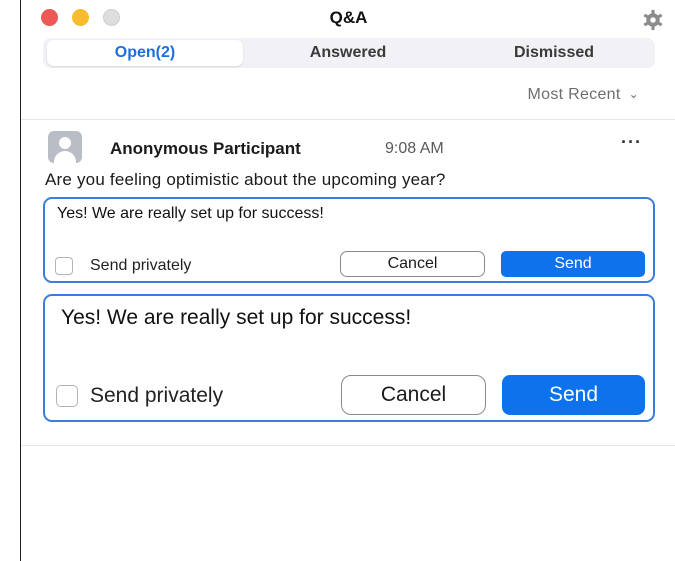 This screenshot has width=675, height=561. What do you see at coordinates (65, 147) in the screenshot?
I see `user-avatar-icon` at bounding box center [65, 147].